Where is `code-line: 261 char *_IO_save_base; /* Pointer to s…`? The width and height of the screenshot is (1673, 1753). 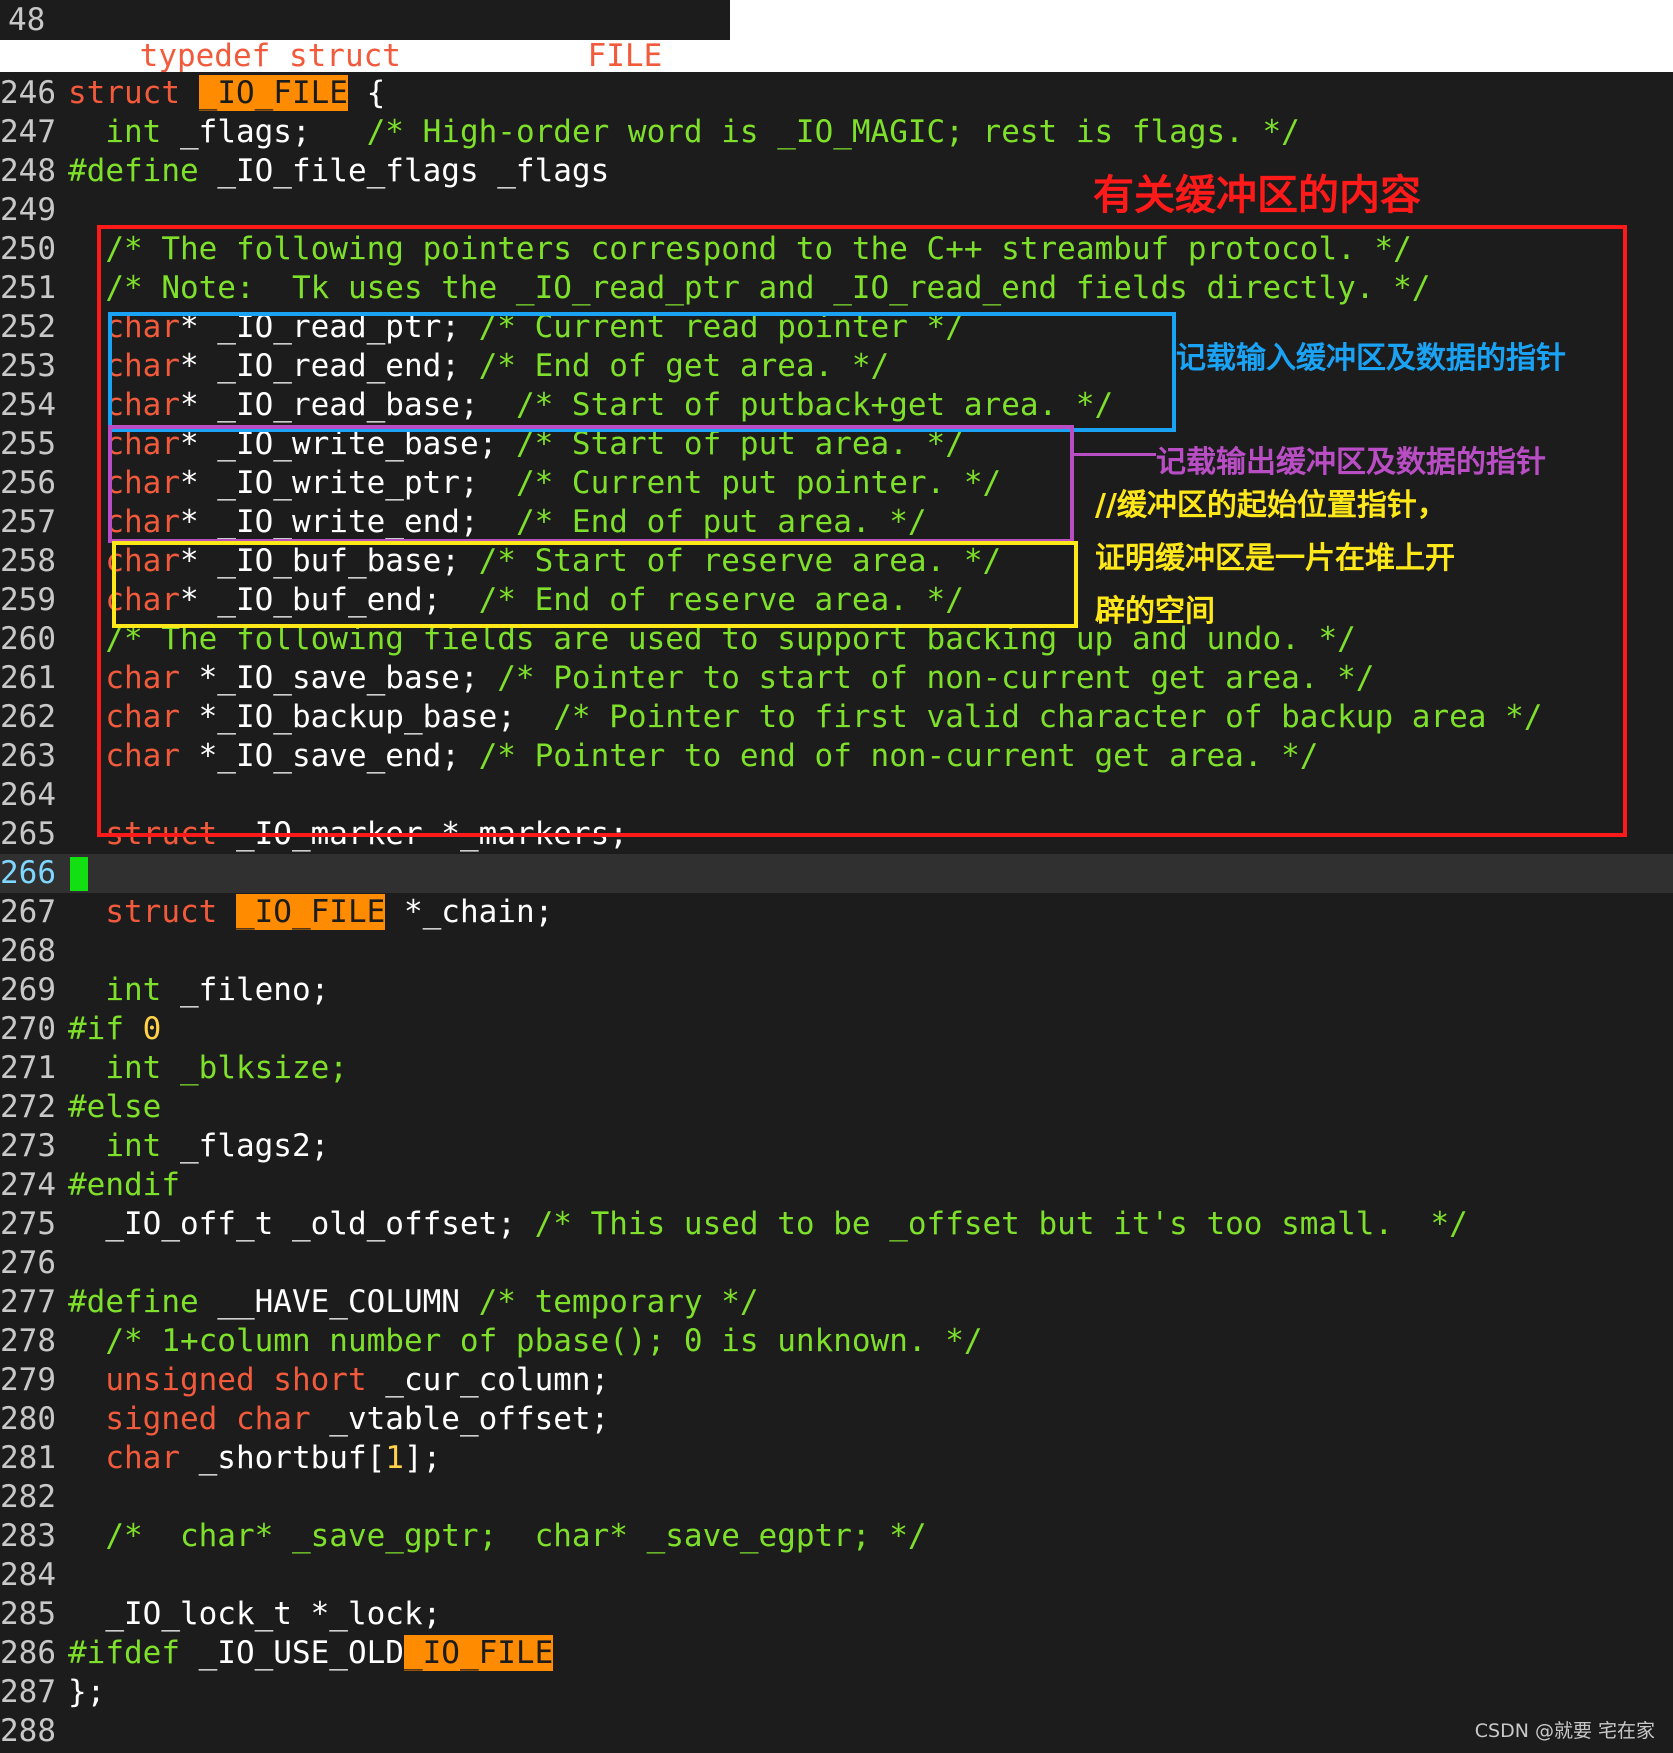
code-line: 261 char *_IO_save_base; /* Pointer to s… is located at coordinates (836, 678).